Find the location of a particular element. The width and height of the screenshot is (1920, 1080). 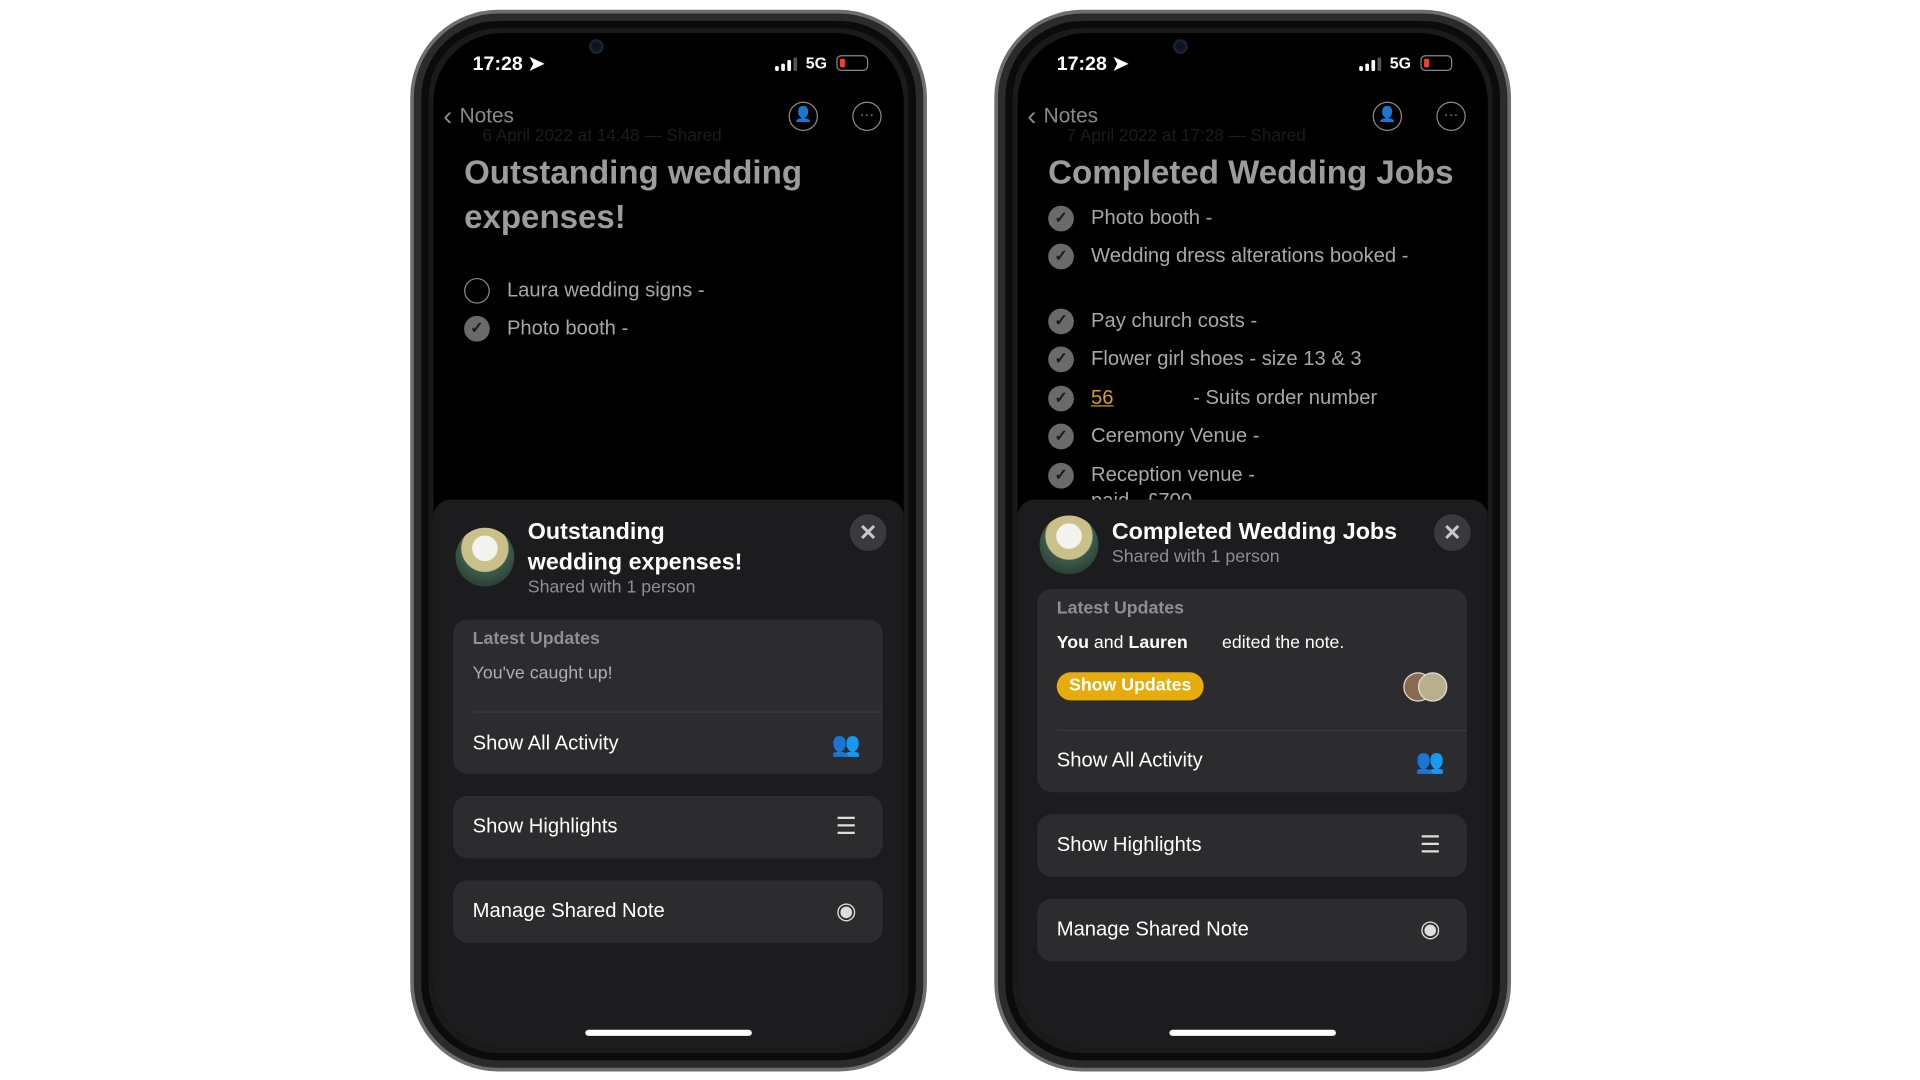

update-text: You and Lauren edited the note. is located at coordinates (1200, 643).